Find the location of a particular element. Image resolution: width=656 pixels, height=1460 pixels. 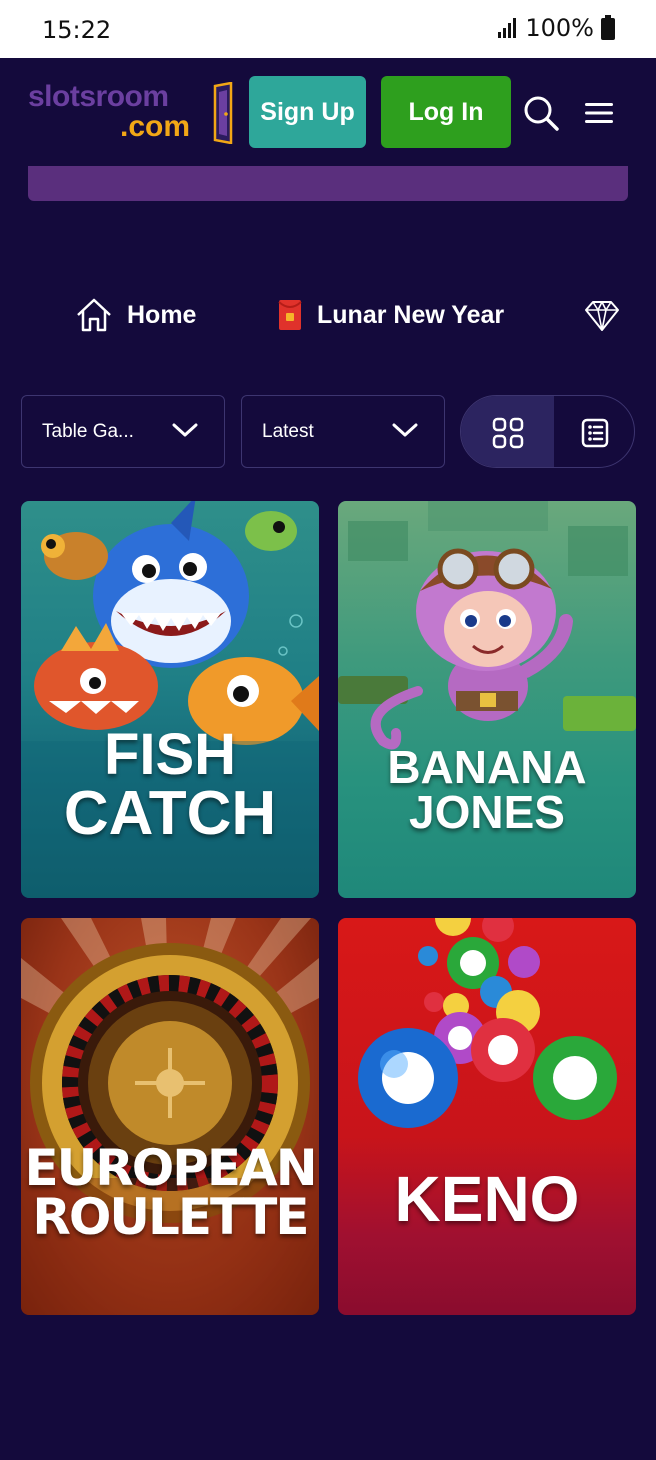

sign-up-button: Sign Up is located at coordinates (307, 112).